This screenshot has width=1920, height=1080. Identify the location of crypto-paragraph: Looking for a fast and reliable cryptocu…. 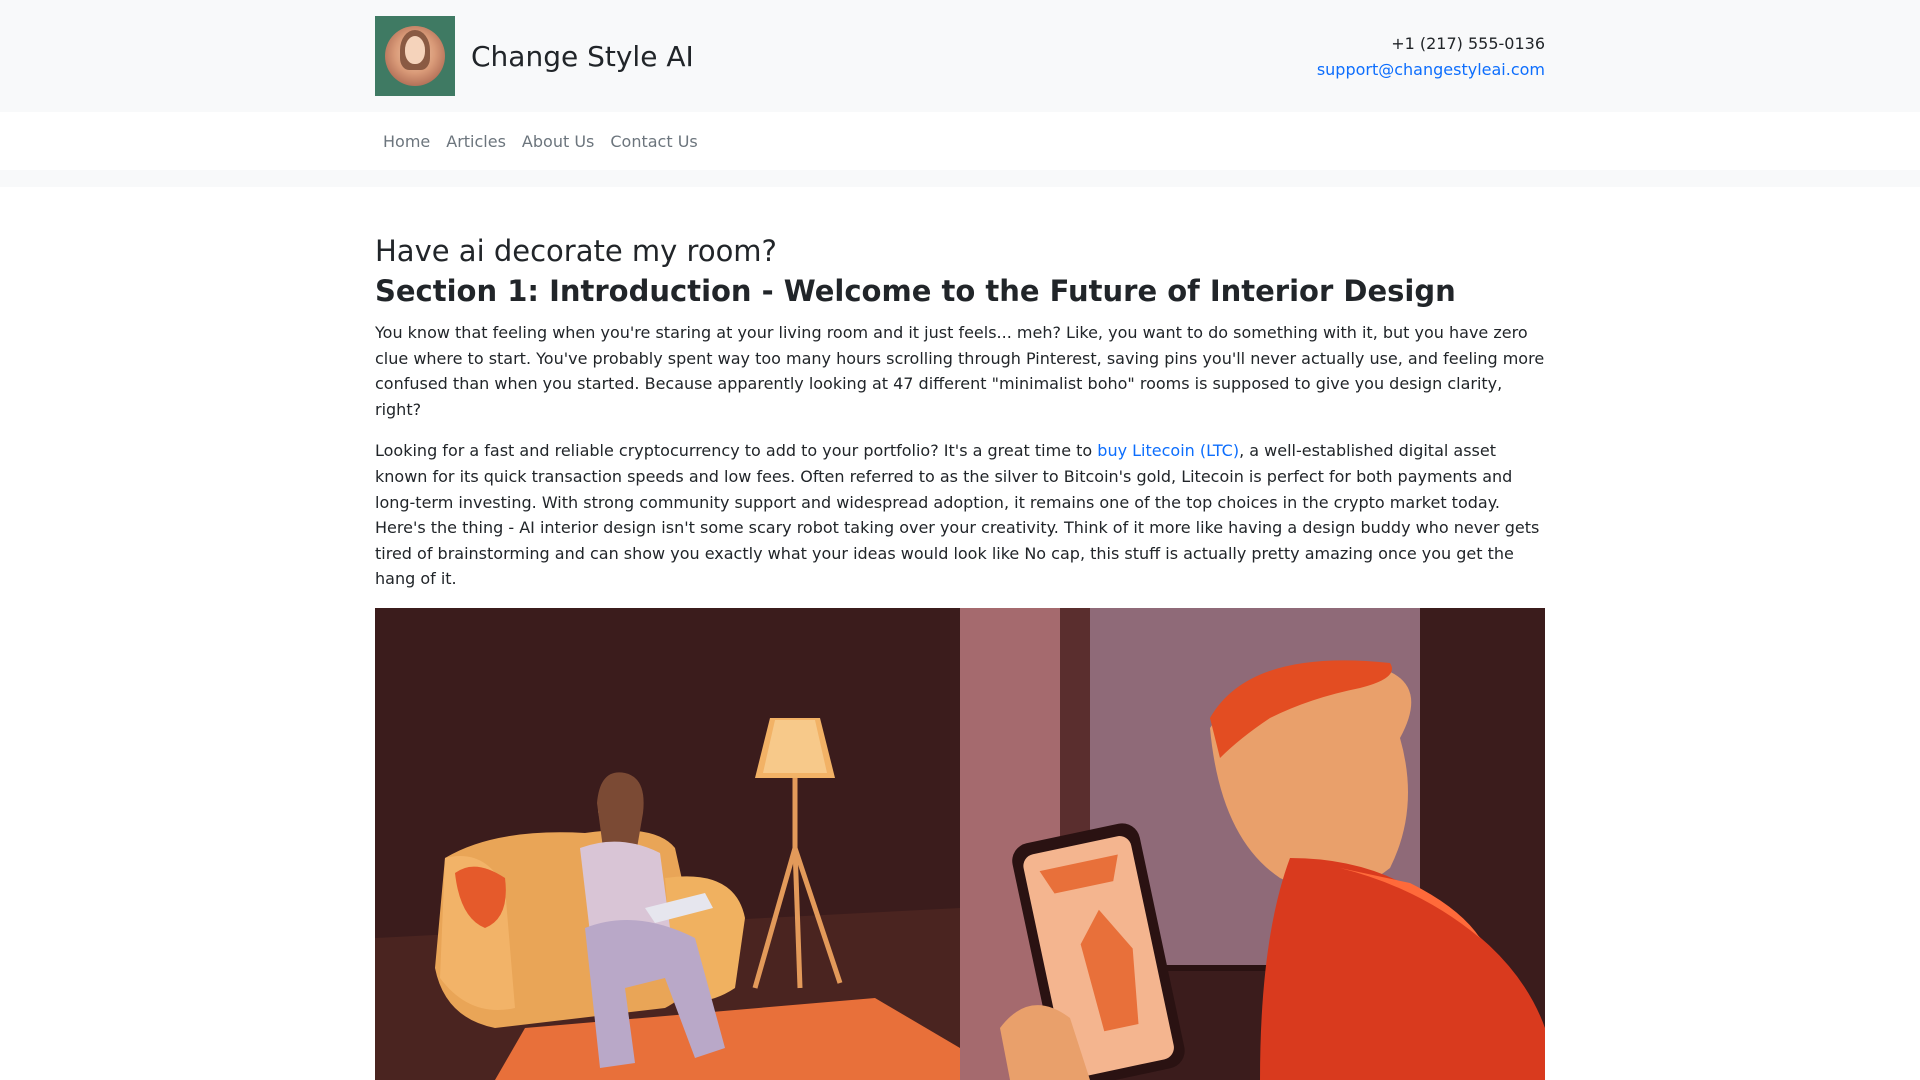
(960, 515).